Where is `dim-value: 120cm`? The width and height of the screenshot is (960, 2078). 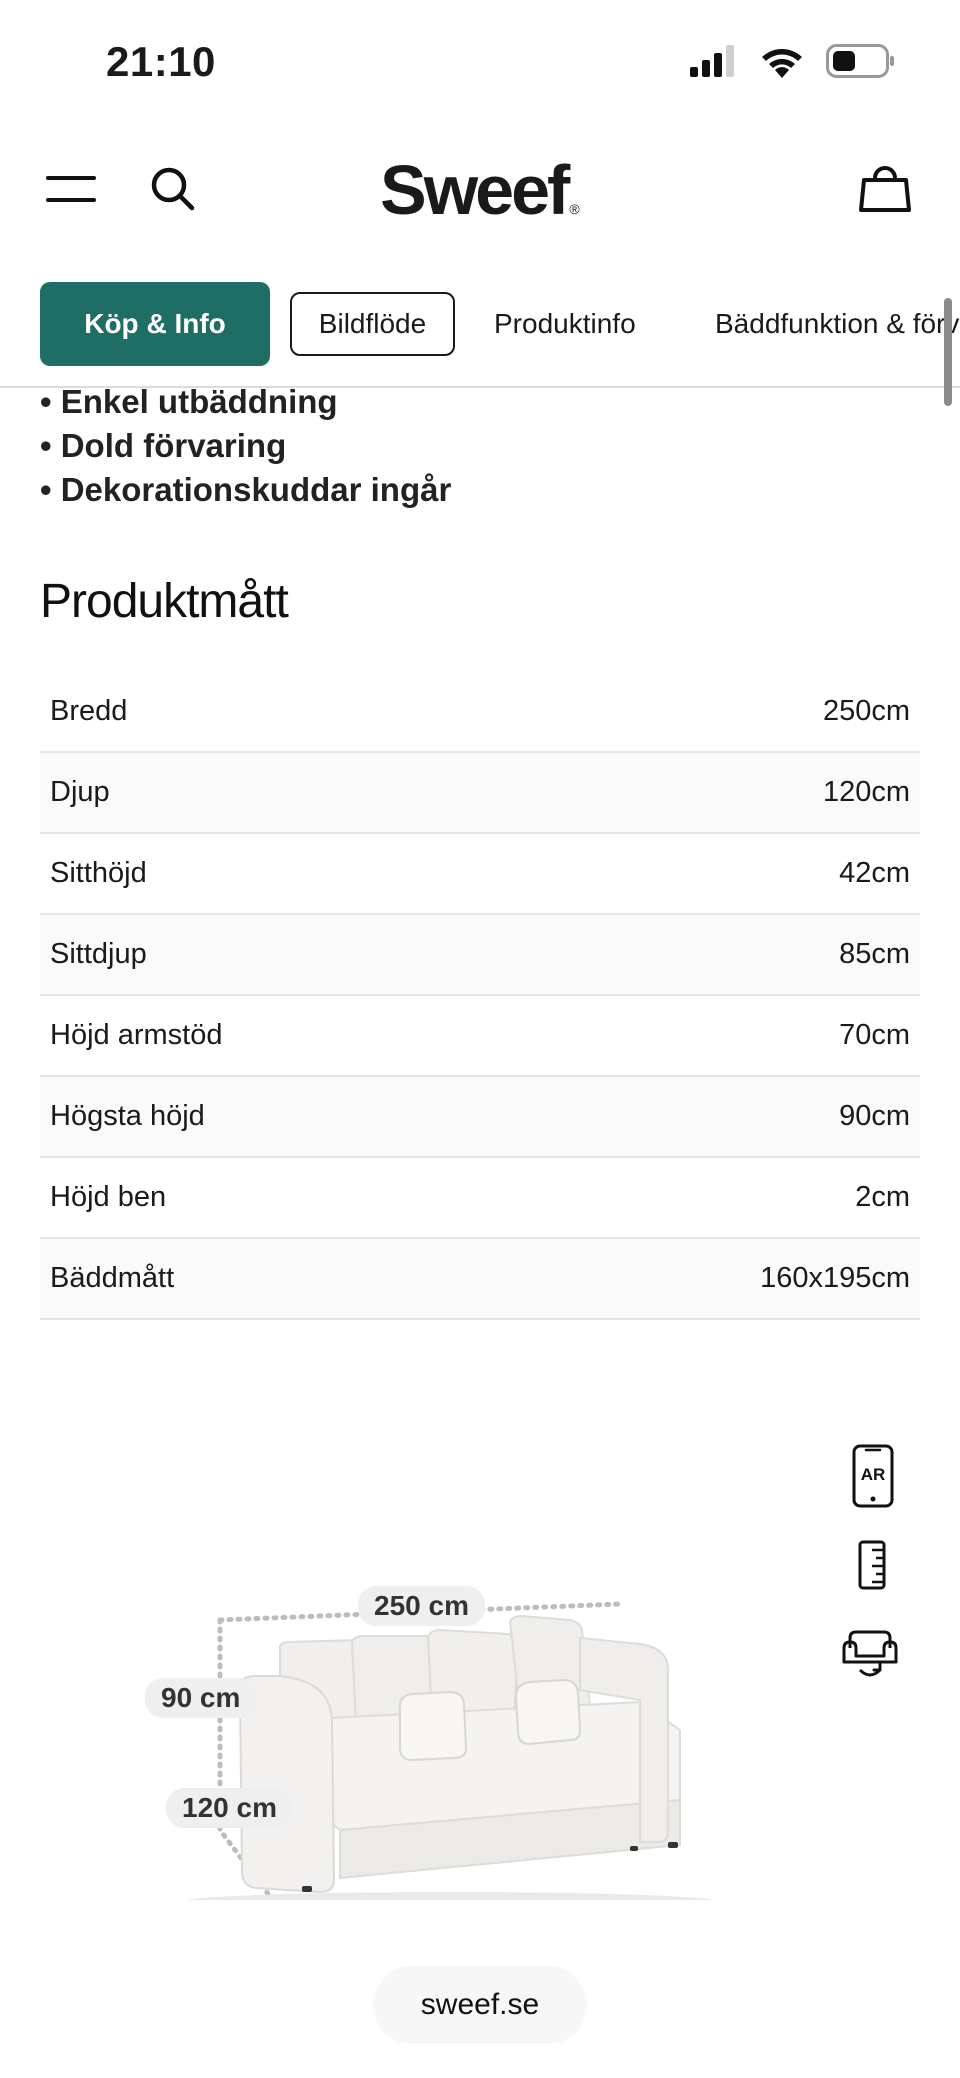
dim-value: 120cm is located at coordinates (866, 792).